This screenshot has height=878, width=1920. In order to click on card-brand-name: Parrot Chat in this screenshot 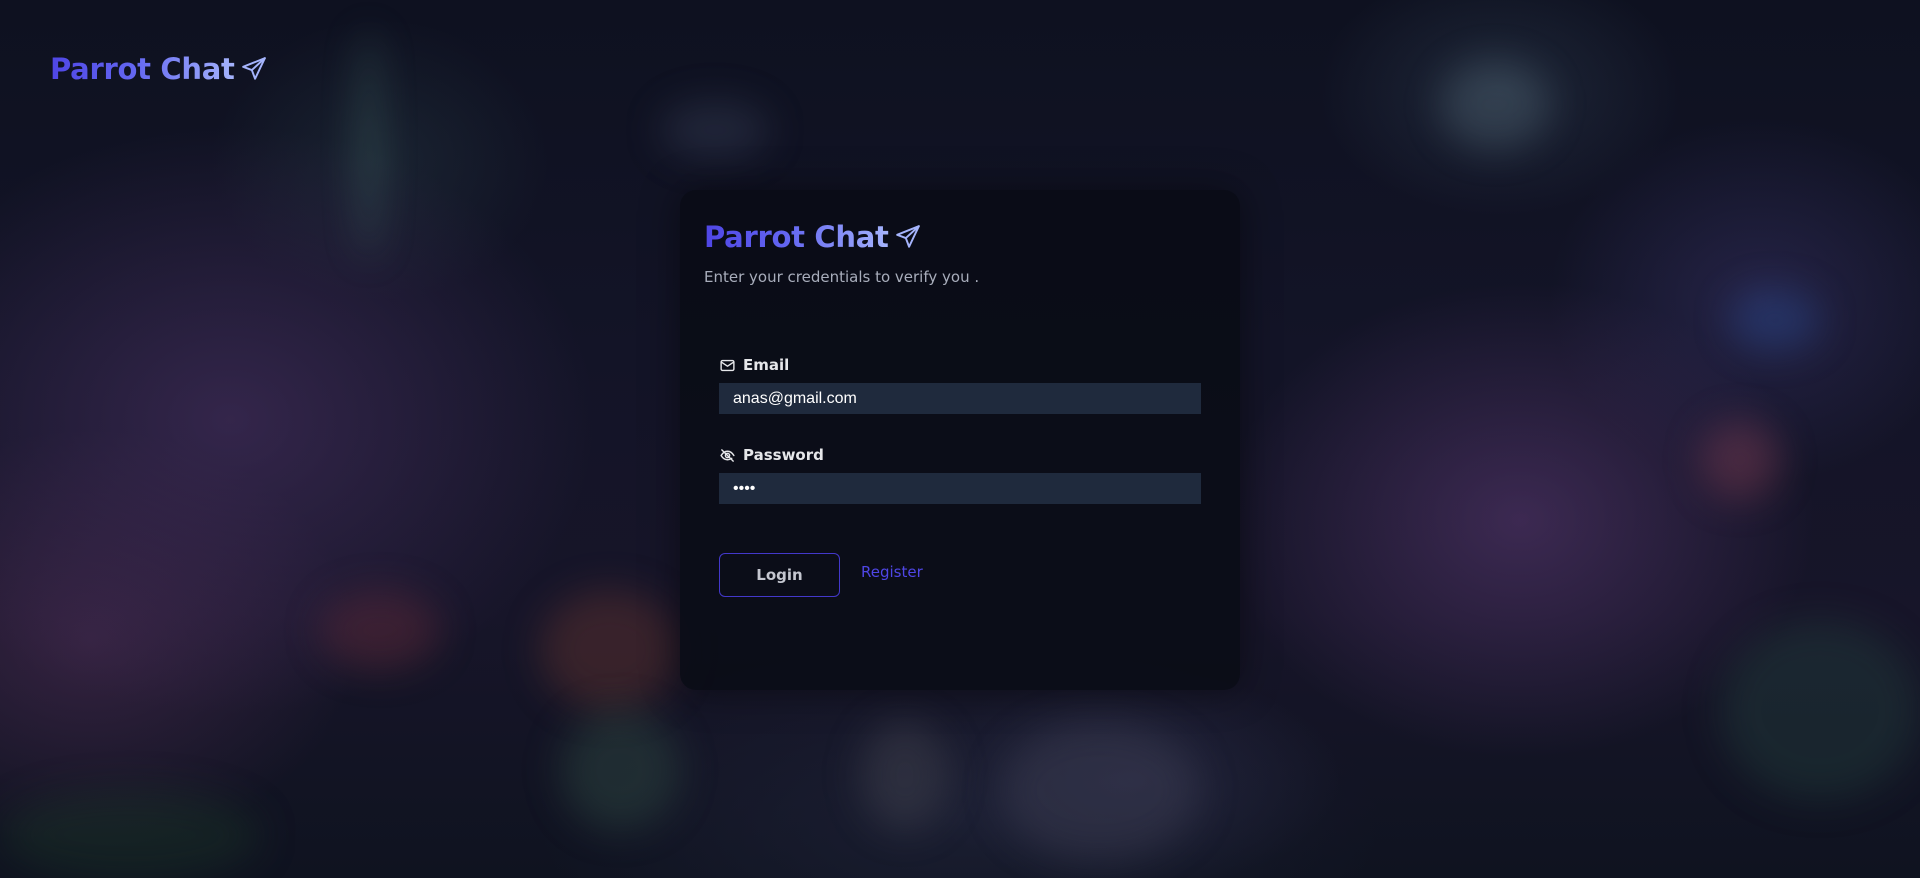, I will do `click(796, 237)`.